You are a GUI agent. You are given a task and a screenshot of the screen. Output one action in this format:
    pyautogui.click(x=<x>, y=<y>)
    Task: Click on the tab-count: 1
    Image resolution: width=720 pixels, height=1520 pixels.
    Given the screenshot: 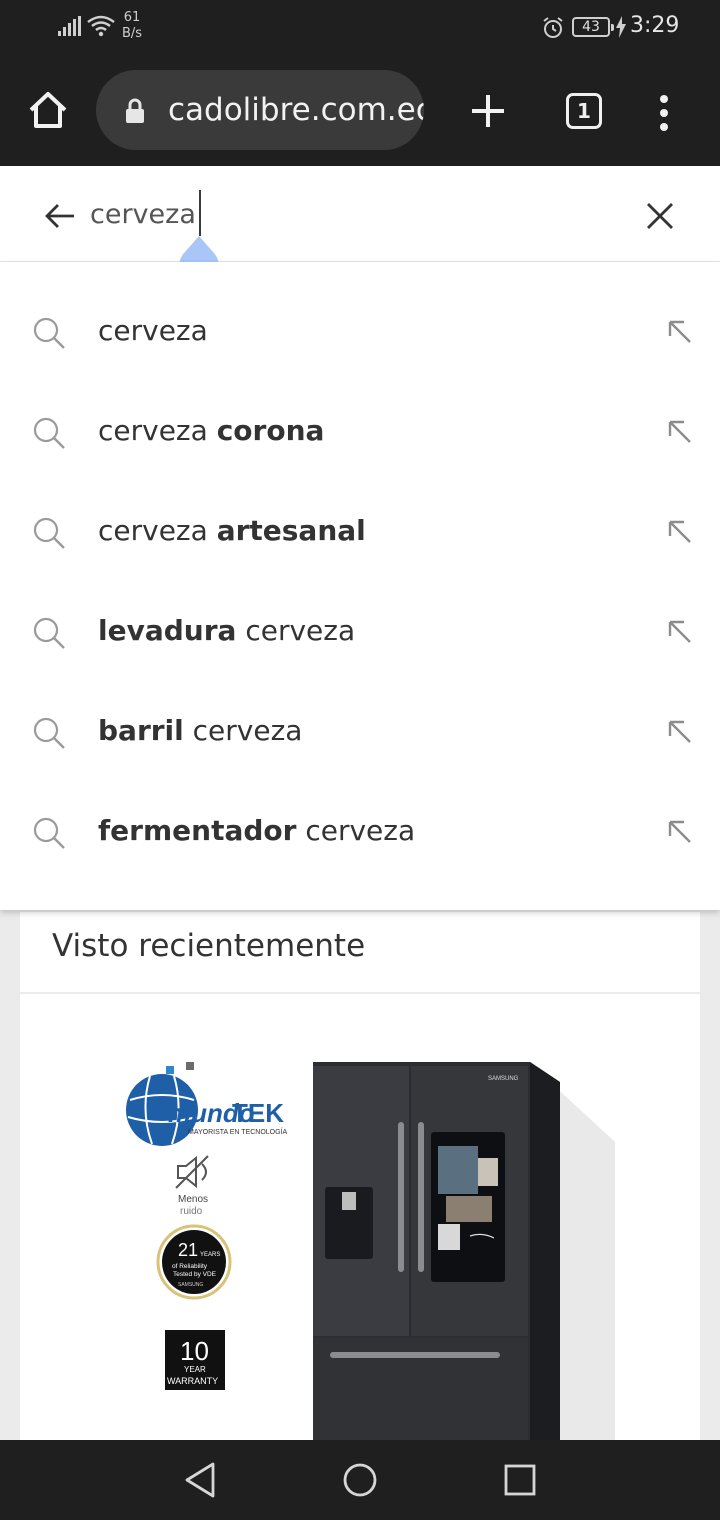 What is the action you would take?
    pyautogui.click(x=584, y=111)
    